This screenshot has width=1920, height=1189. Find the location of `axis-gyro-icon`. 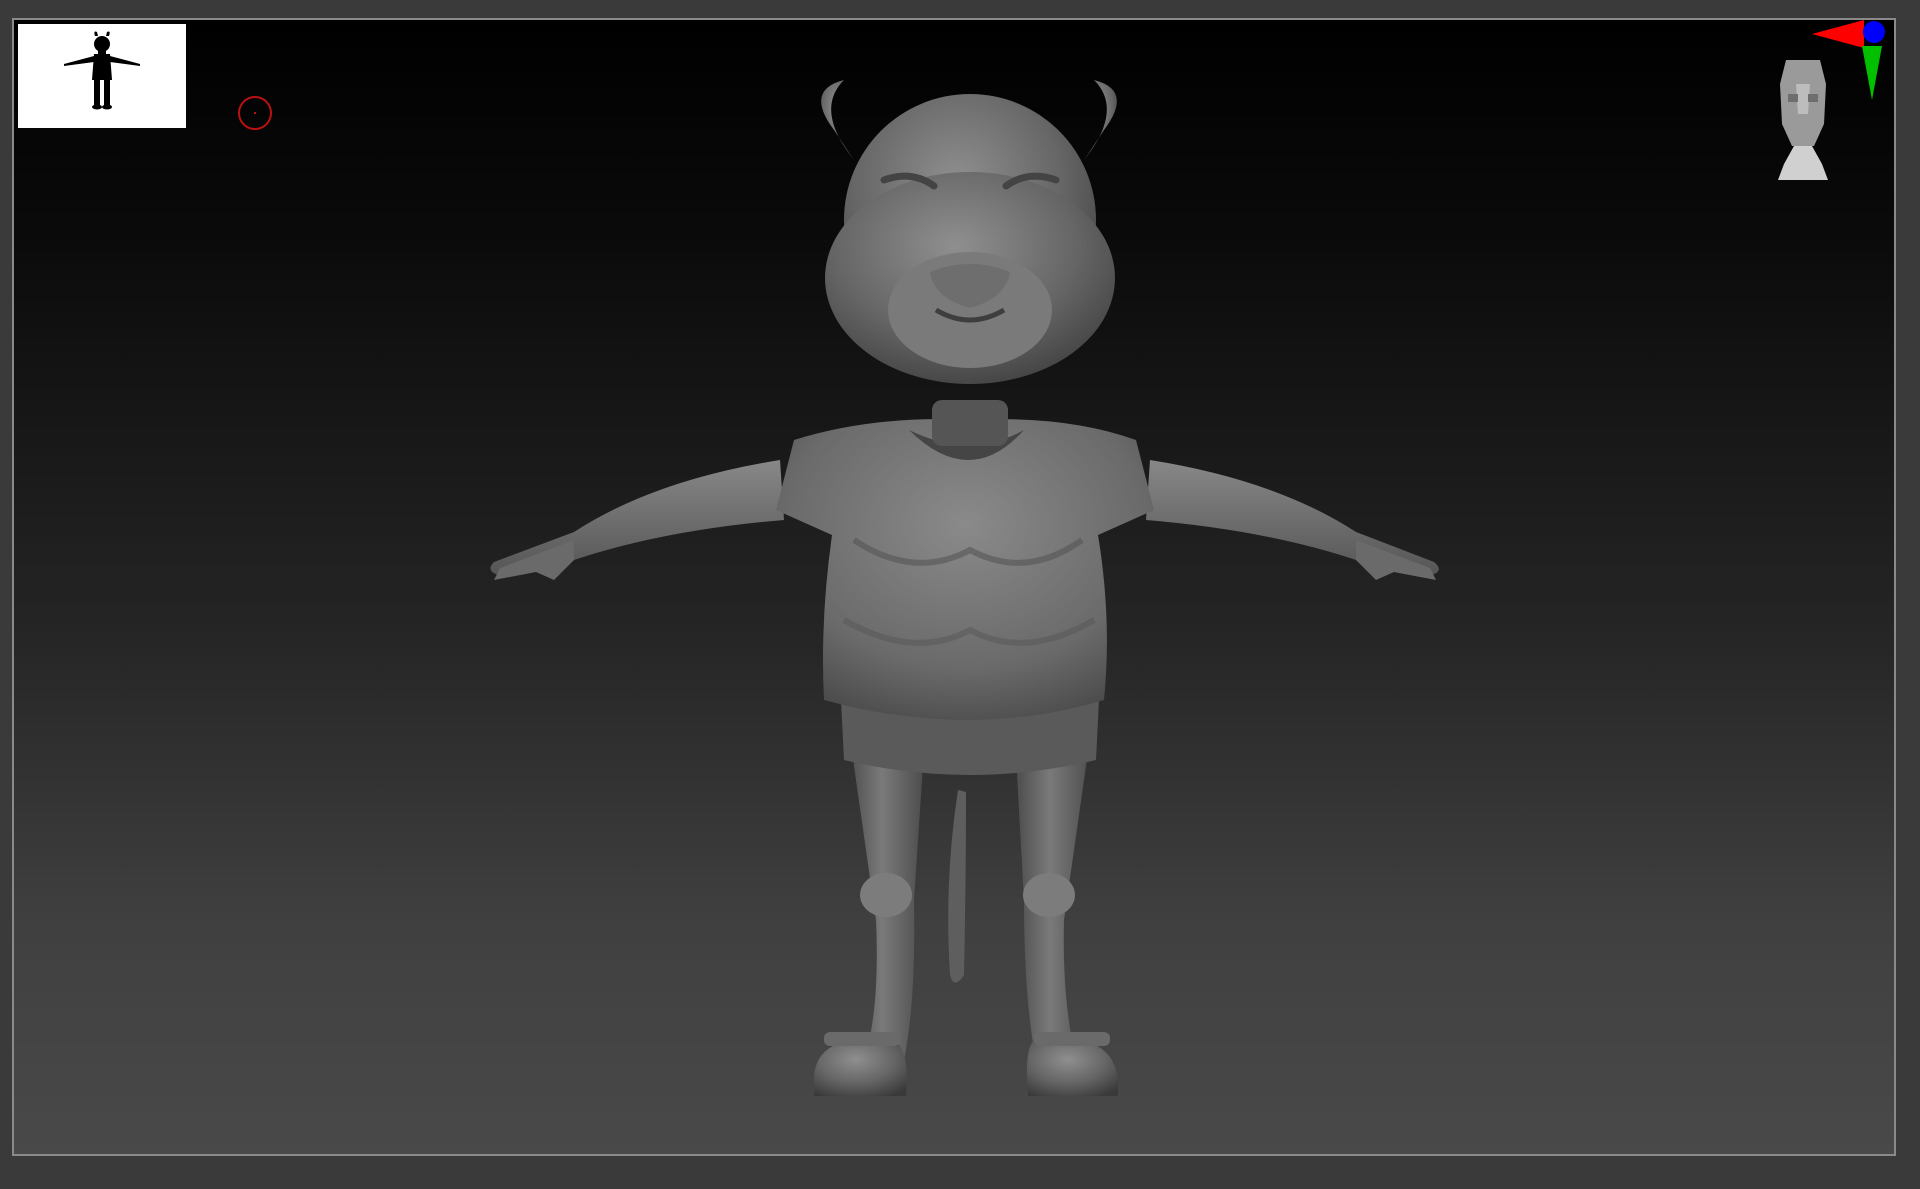

axis-gyro-icon is located at coordinates (1848, 65).